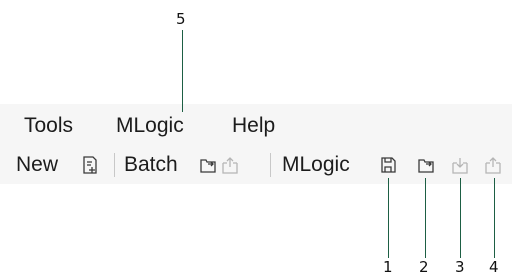  What do you see at coordinates (425, 218) in the screenshot?
I see `callout-2-leader` at bounding box center [425, 218].